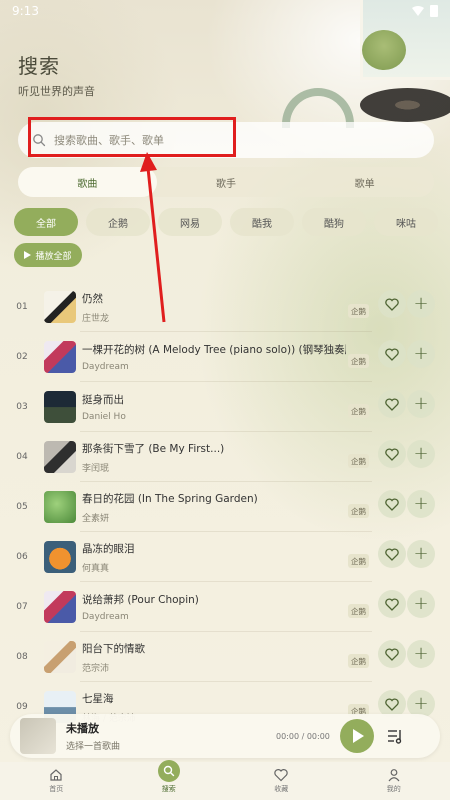  What do you see at coordinates (113, 648) in the screenshot?
I see `song-title: 阳台下的情歌` at bounding box center [113, 648].